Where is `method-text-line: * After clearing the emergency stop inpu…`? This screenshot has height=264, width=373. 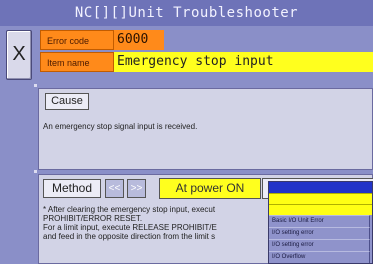 method-text-line: * After clearing the emergency stop inpu… is located at coordinates (129, 209).